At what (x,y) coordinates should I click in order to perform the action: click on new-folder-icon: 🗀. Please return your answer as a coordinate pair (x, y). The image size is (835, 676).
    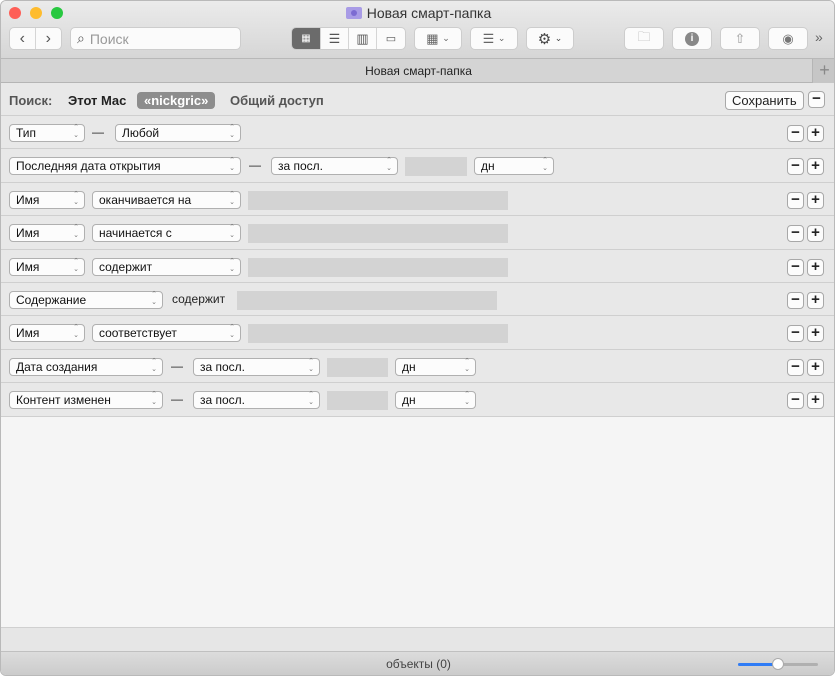
    Looking at the image, I should click on (644, 36).